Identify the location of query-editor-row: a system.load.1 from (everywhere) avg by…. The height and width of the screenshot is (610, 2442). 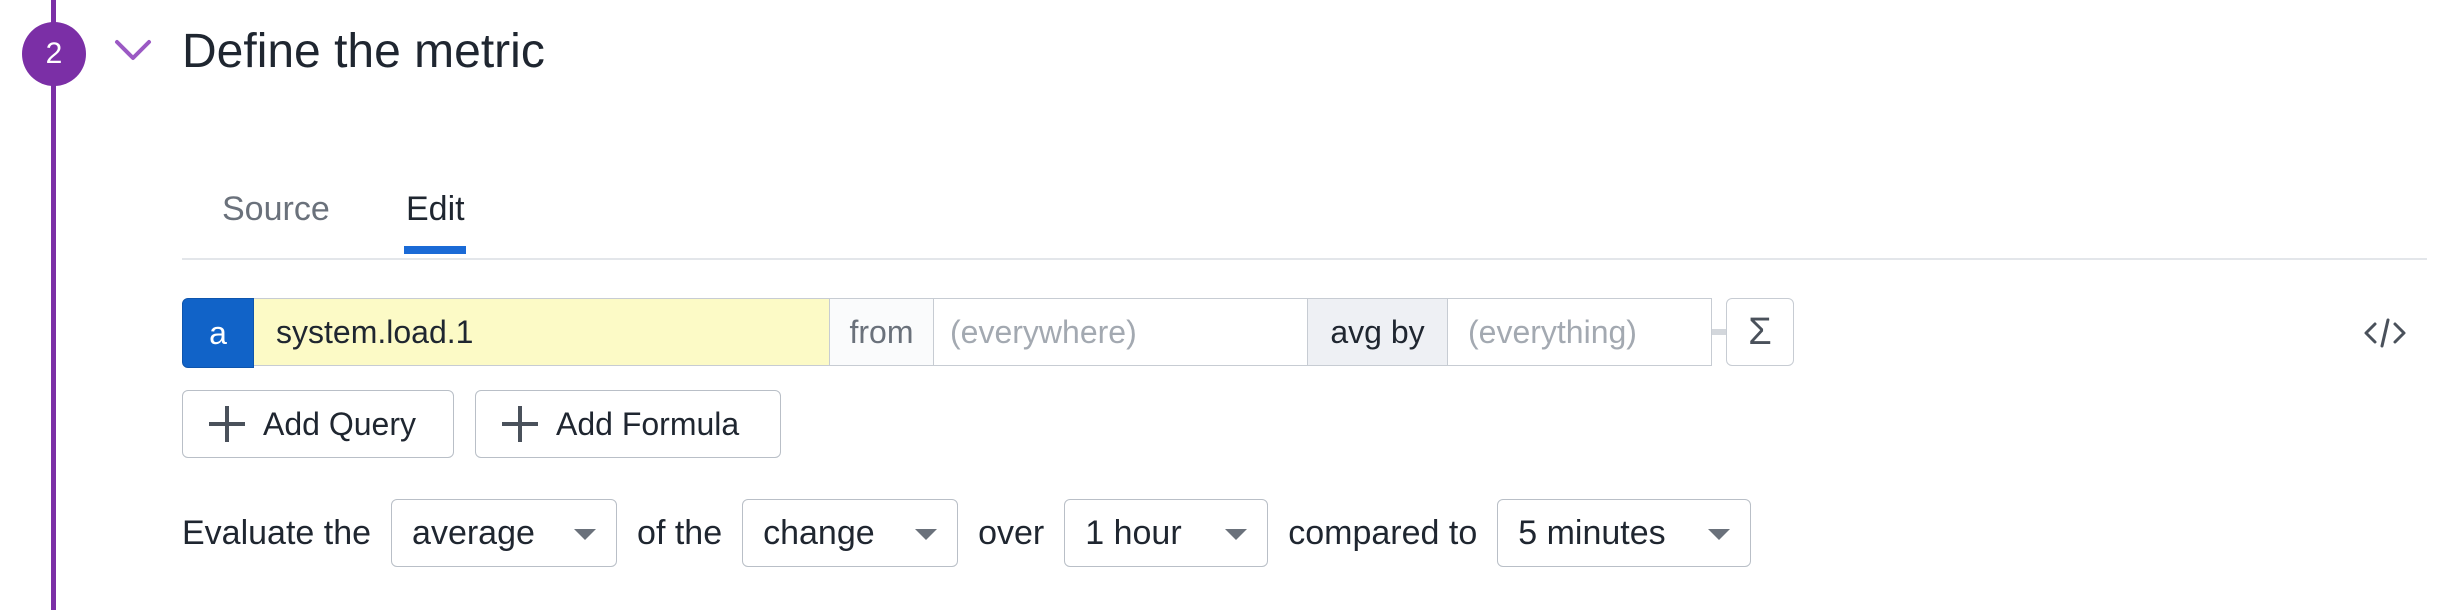
(988, 333).